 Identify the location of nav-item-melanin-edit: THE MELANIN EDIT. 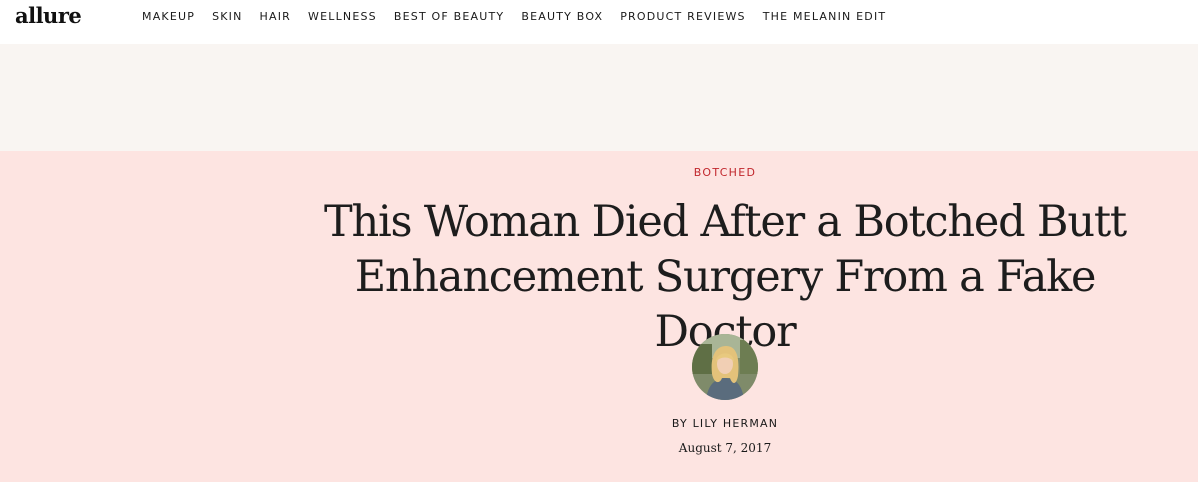
(825, 16).